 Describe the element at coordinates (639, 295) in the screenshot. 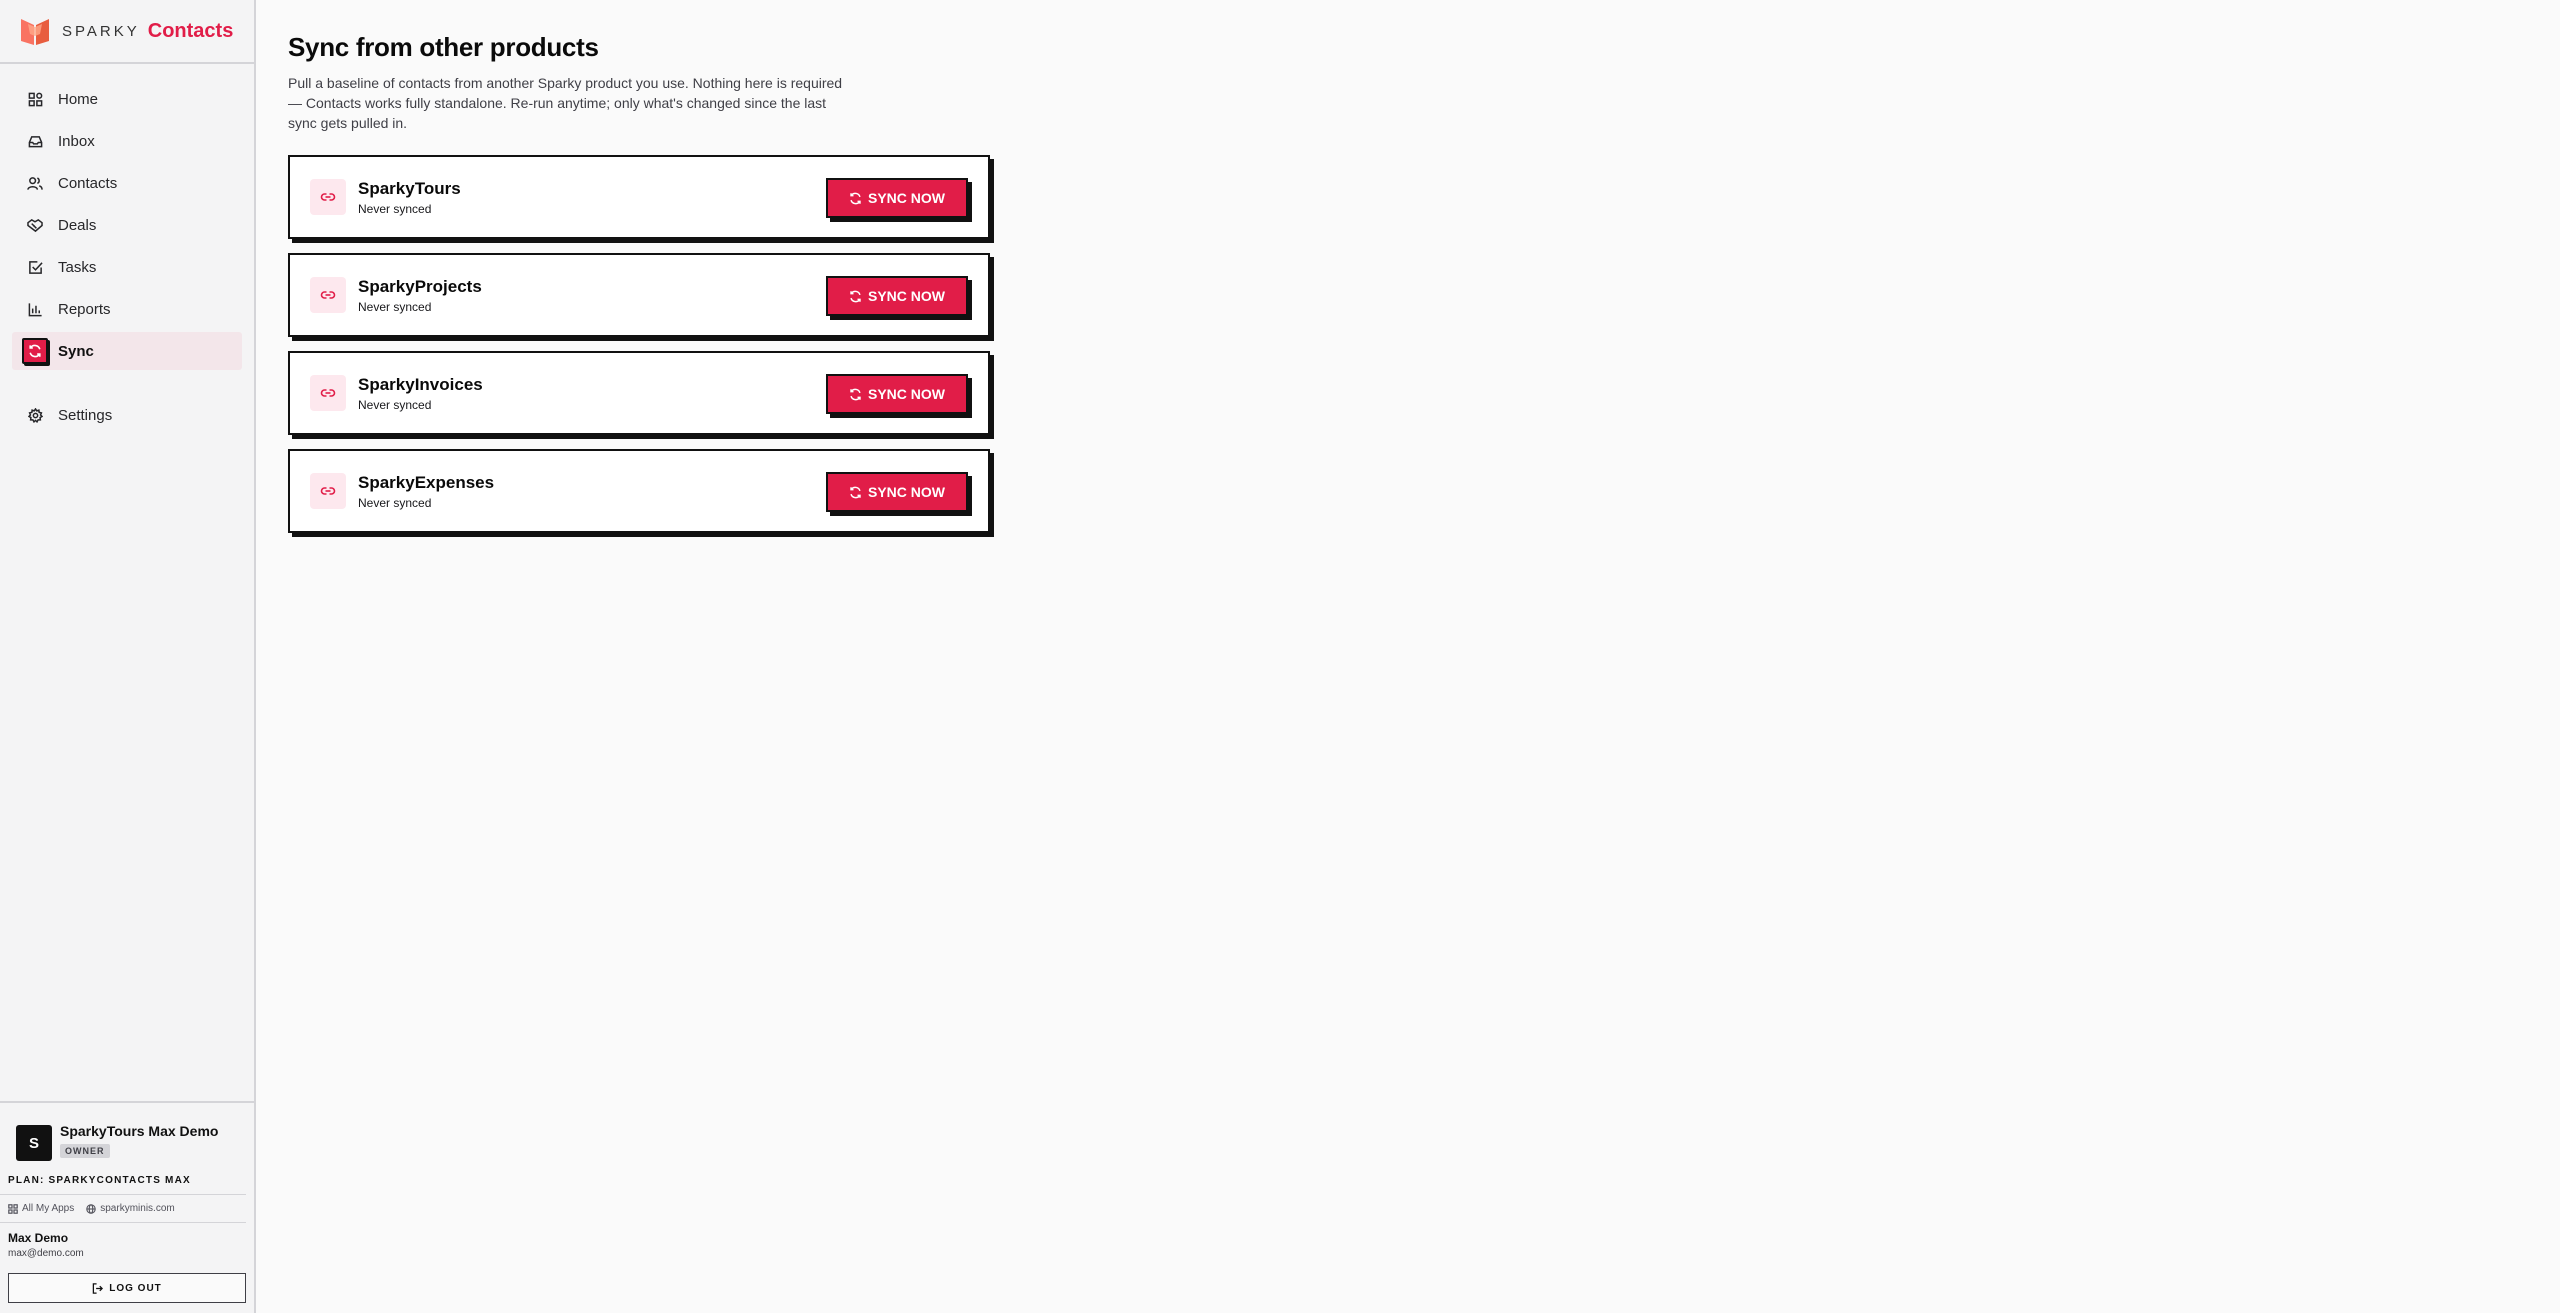

I see `product-card-sparkyprojects: SparkyProjects Never synced SYNC NOW` at that location.